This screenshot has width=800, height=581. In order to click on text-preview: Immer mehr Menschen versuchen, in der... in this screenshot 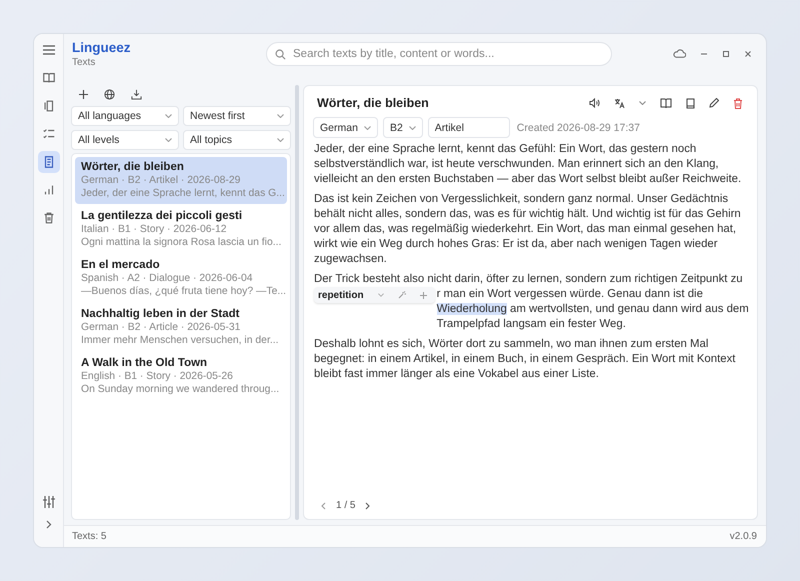, I will do `click(180, 340)`.